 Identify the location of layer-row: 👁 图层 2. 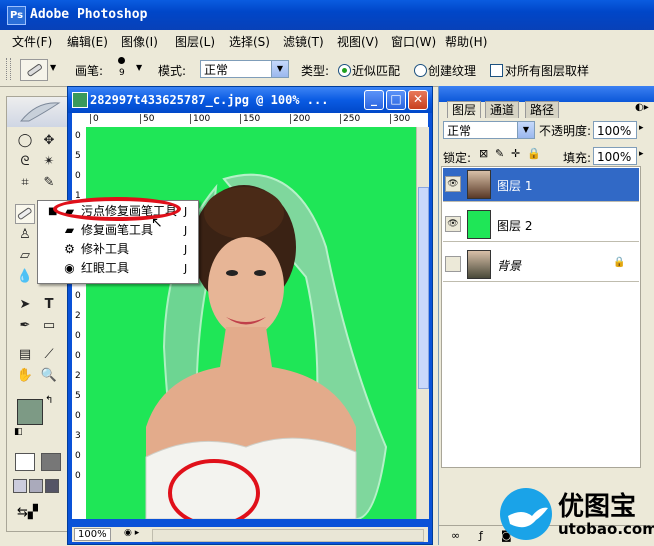
(541, 225).